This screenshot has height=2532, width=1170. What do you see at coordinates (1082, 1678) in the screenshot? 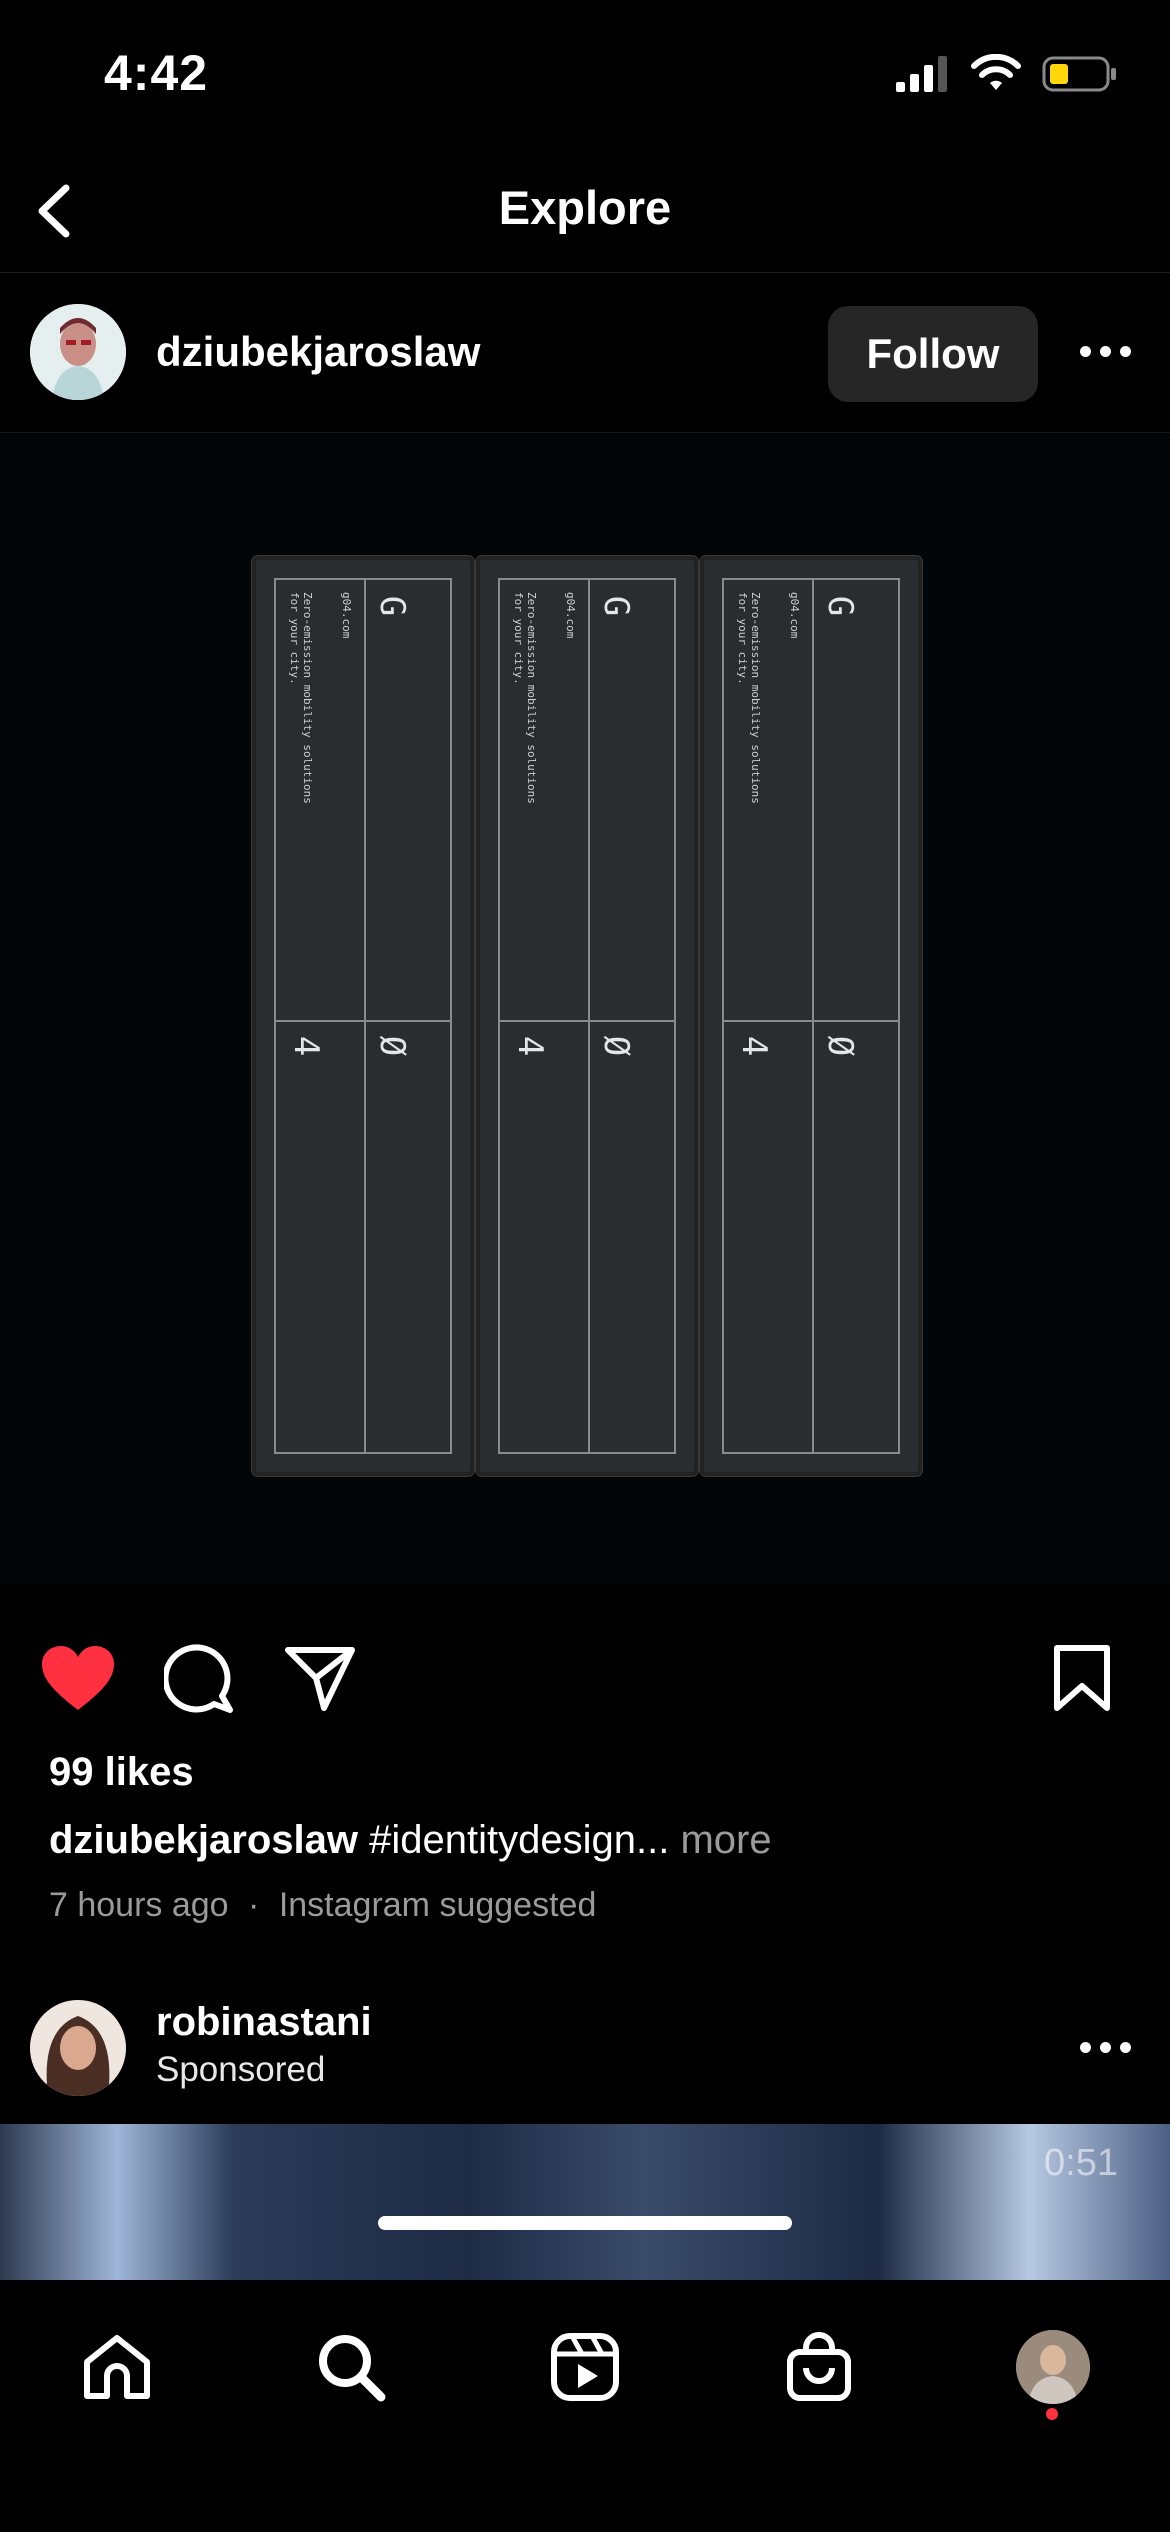
I see `bookmark-icon` at bounding box center [1082, 1678].